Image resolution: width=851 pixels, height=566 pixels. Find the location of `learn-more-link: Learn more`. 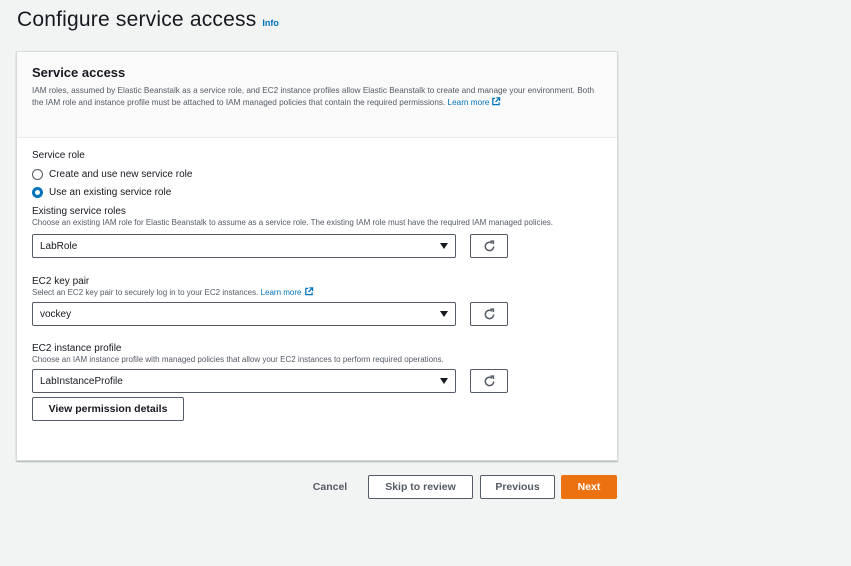

learn-more-link: Learn more is located at coordinates (474, 102).